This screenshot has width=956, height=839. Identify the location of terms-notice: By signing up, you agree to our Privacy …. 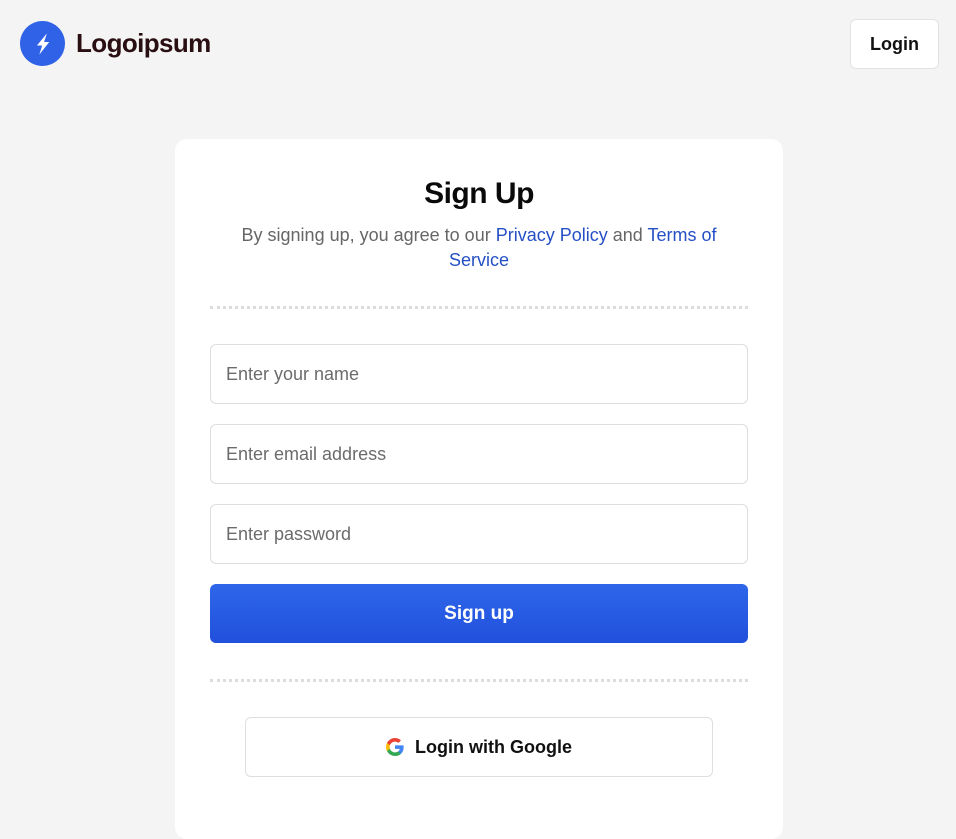
(479, 248).